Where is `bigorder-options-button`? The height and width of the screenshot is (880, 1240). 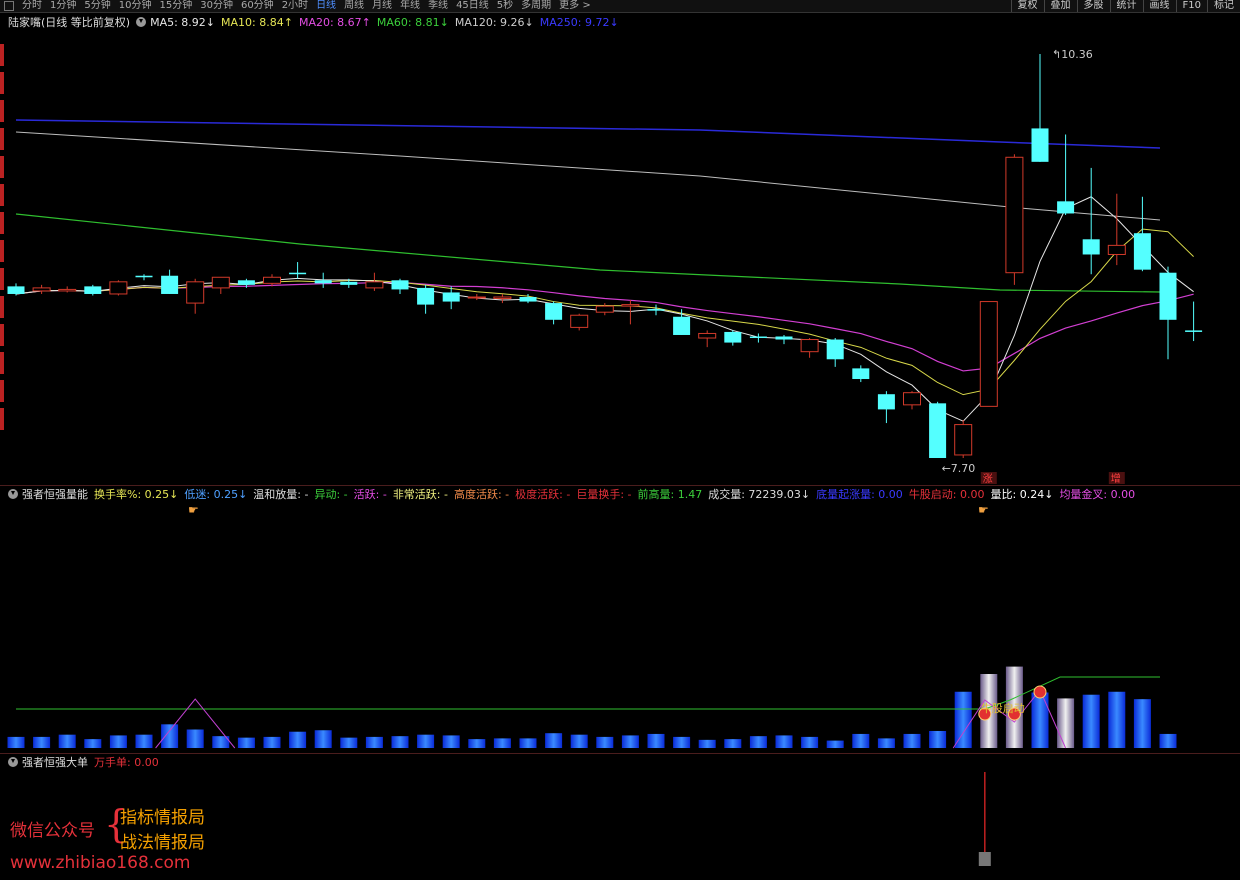 bigorder-options-button is located at coordinates (13, 762).